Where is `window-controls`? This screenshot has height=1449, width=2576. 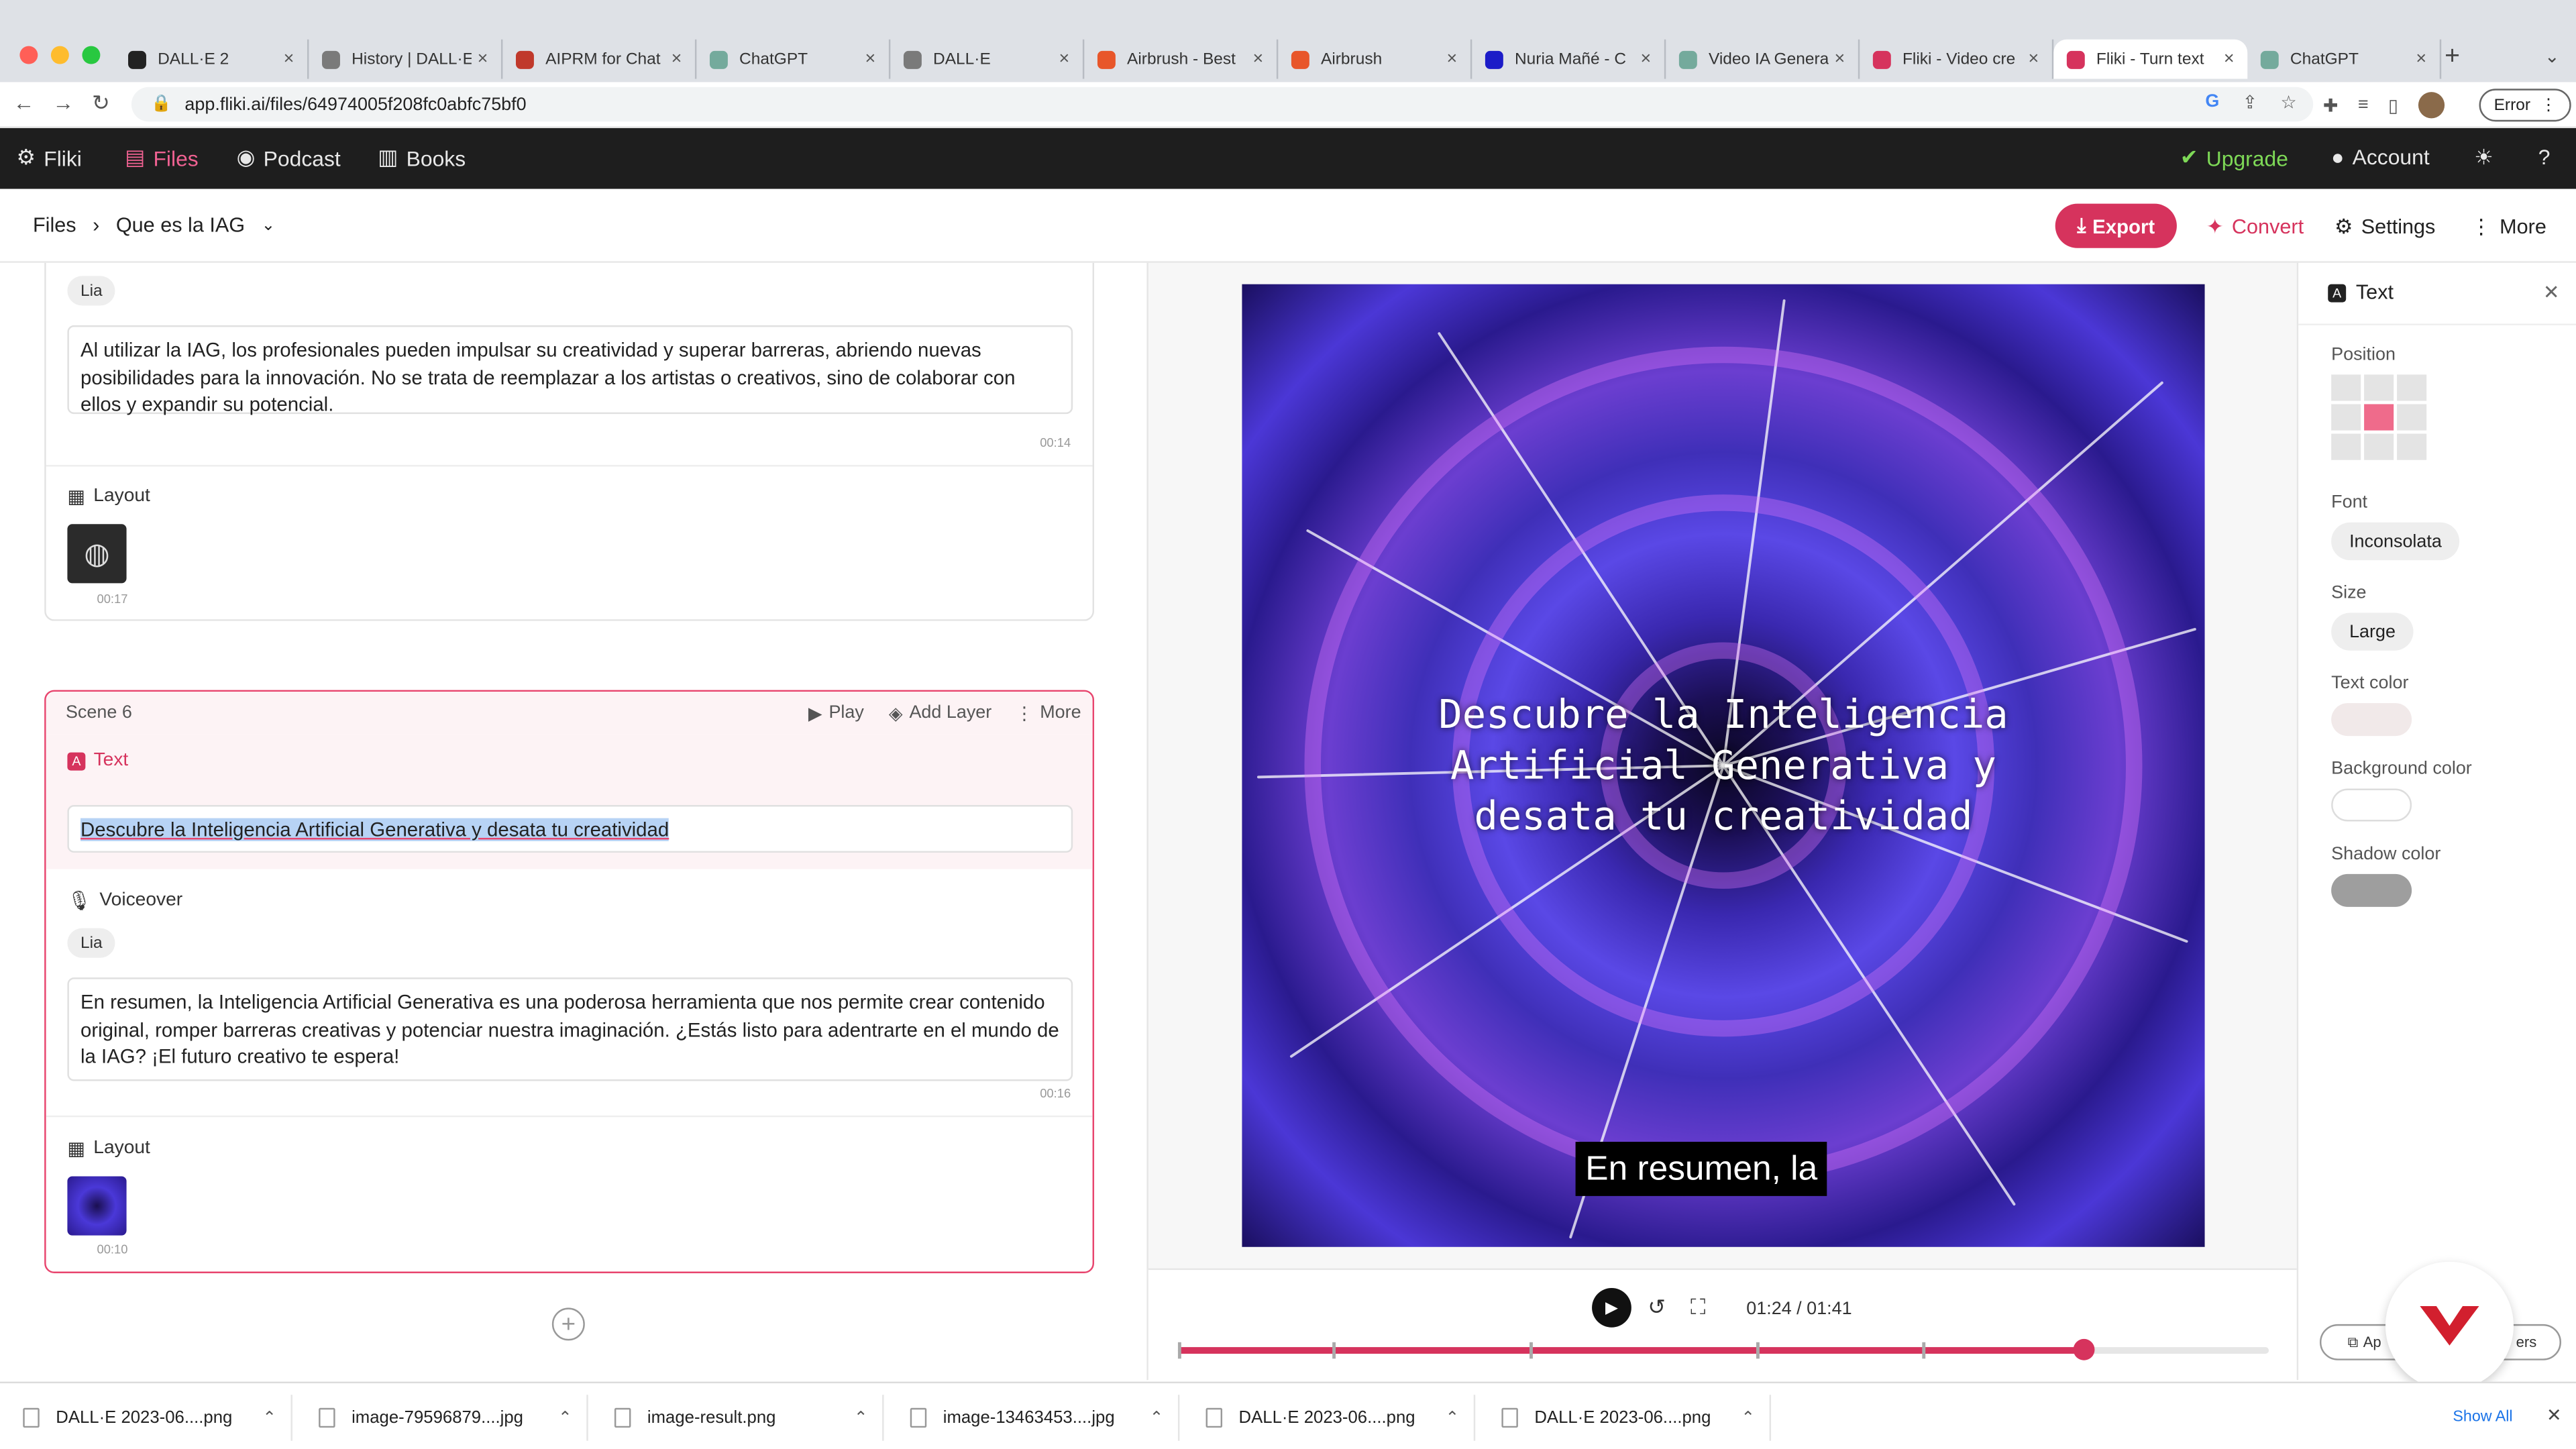 window-controls is located at coordinates (60, 55).